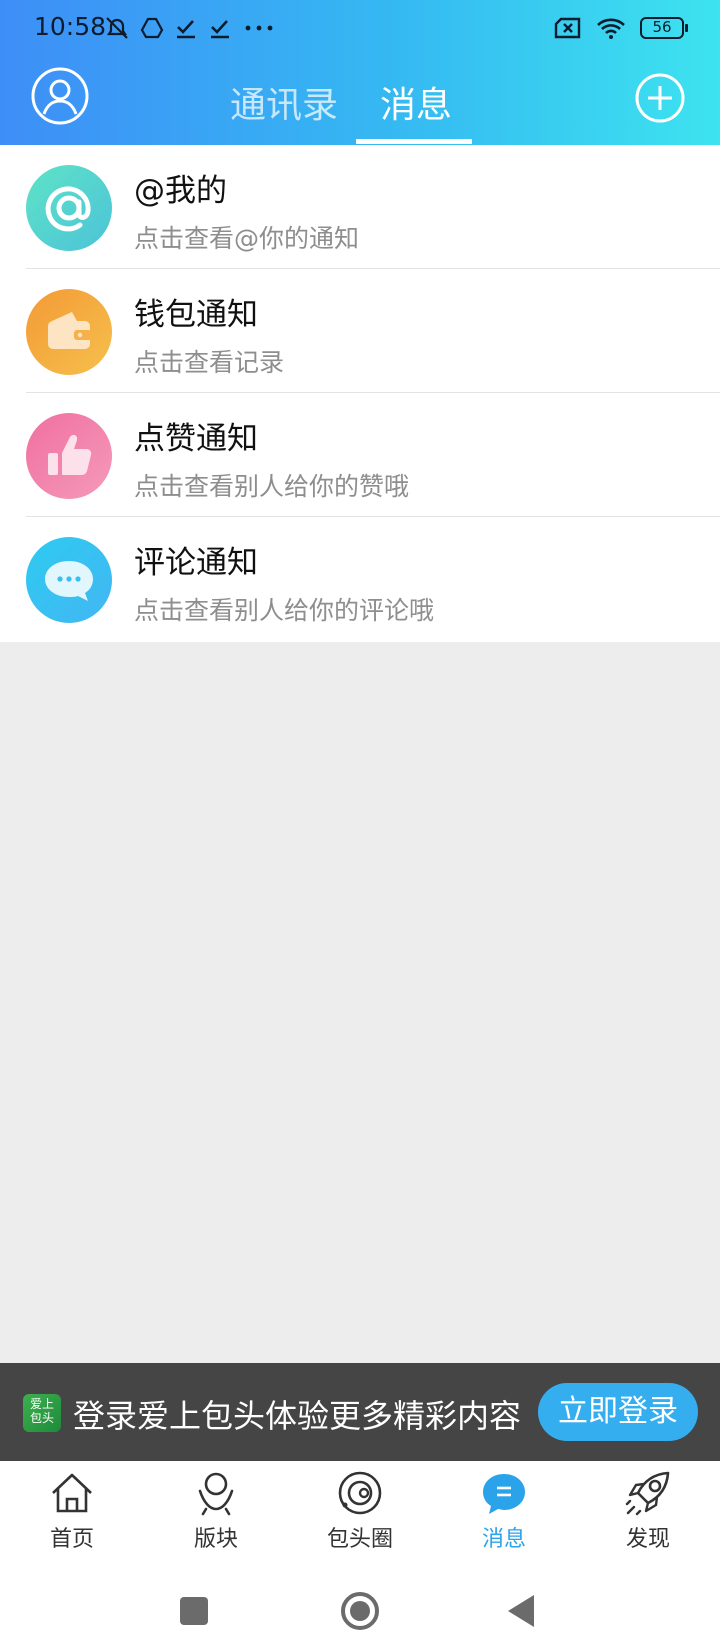  Describe the element at coordinates (686, 28) in the screenshot. I see `battery-tip` at that location.